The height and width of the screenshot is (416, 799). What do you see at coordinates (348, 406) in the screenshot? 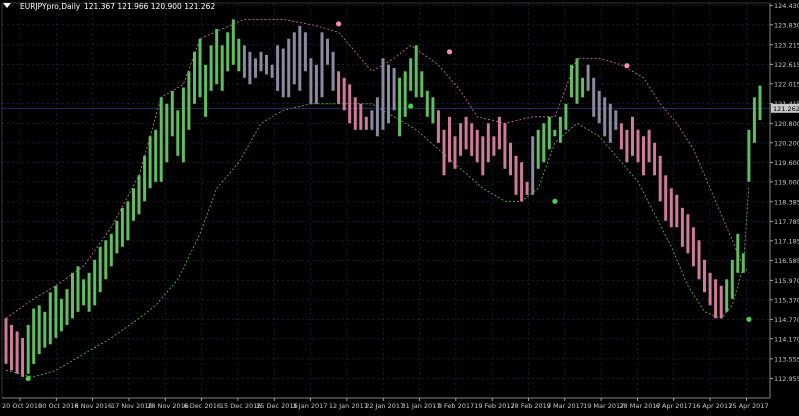
I see `x-tick-label: 12 Jan 2017` at bounding box center [348, 406].